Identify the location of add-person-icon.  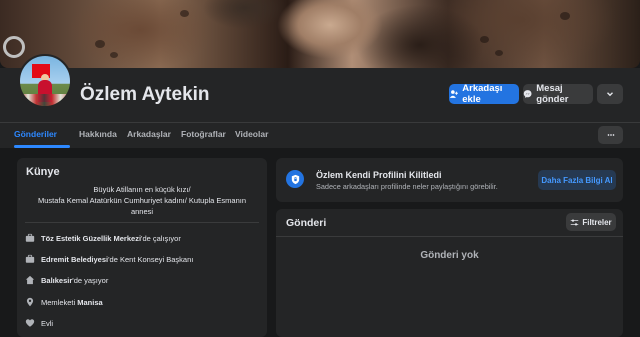
(453, 94).